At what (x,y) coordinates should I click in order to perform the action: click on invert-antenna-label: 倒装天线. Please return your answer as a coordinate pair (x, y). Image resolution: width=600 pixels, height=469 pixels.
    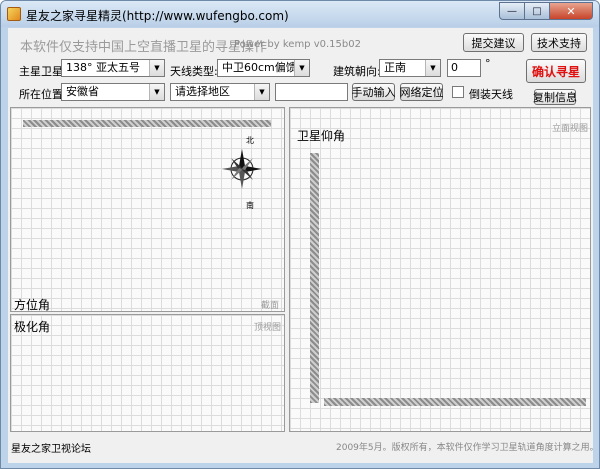
    Looking at the image, I should click on (491, 94).